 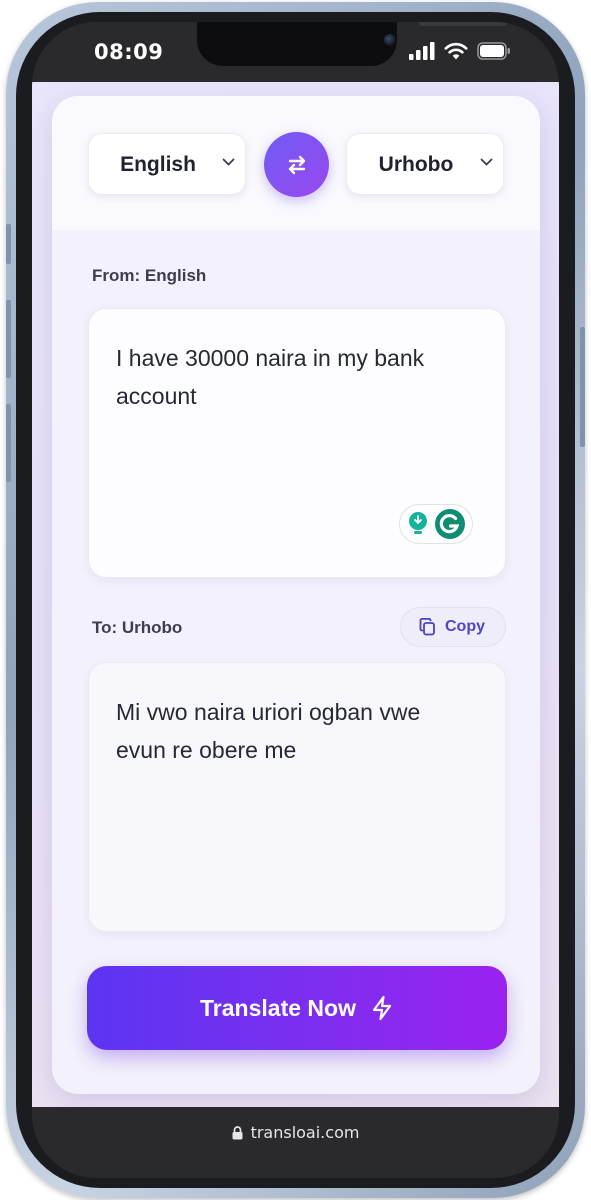 What do you see at coordinates (352, 44) in the screenshot?
I see `notch` at bounding box center [352, 44].